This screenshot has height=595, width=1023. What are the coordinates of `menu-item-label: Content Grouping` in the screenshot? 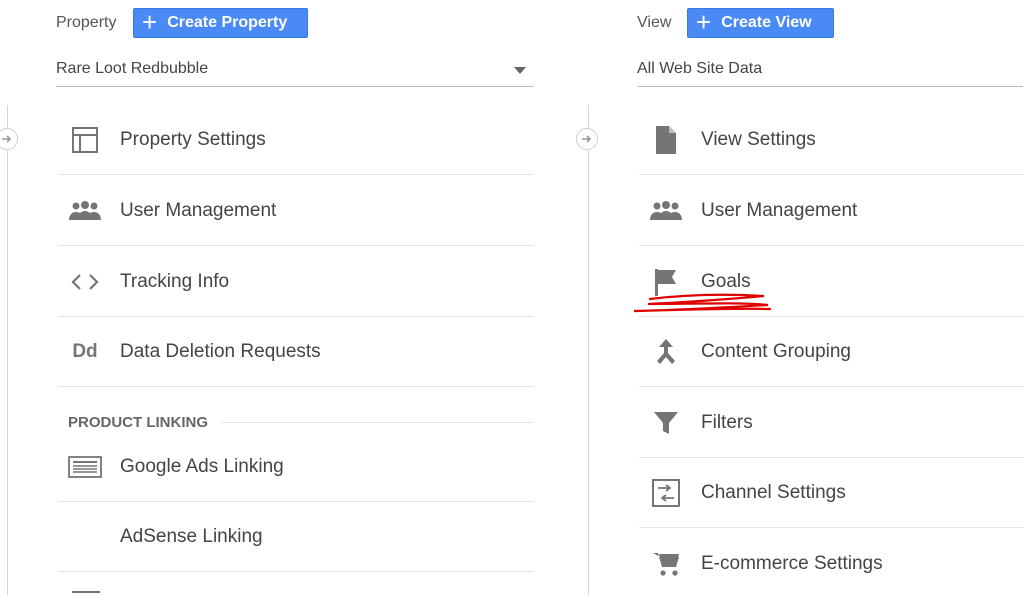 It's located at (776, 351).